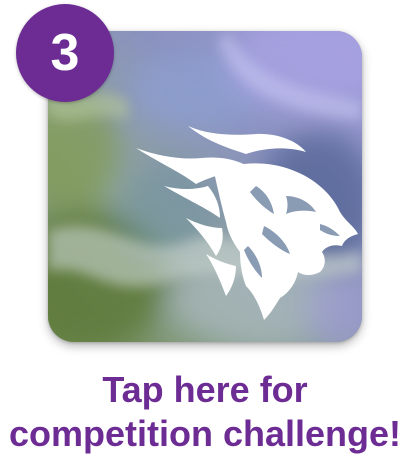 This screenshot has width=410, height=470. I want to click on cta-line-2: competition challenge!, so click(205, 433).